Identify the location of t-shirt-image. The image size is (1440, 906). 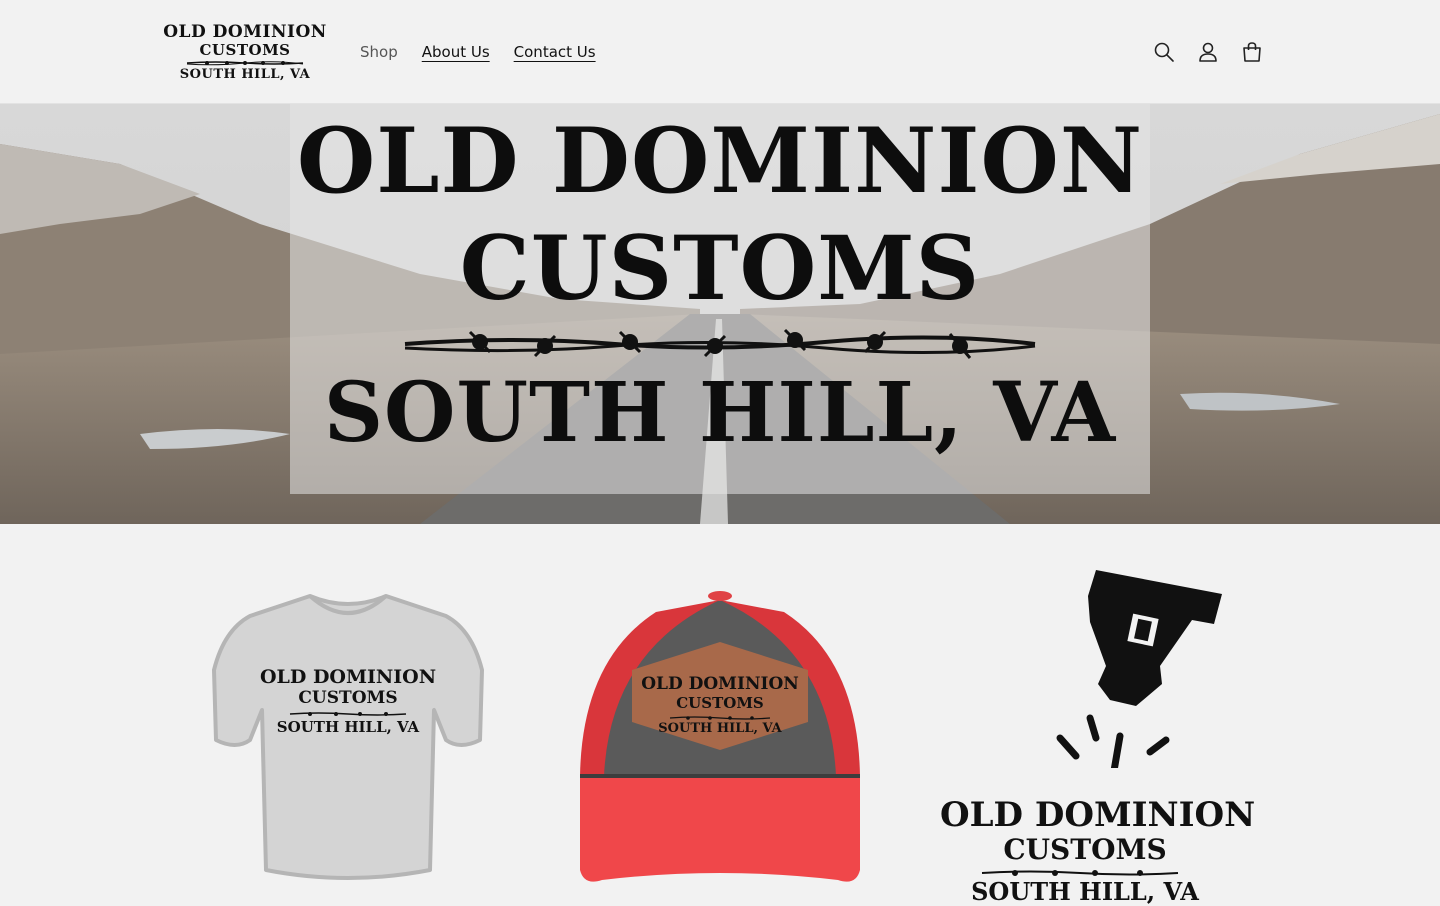
(348, 737).